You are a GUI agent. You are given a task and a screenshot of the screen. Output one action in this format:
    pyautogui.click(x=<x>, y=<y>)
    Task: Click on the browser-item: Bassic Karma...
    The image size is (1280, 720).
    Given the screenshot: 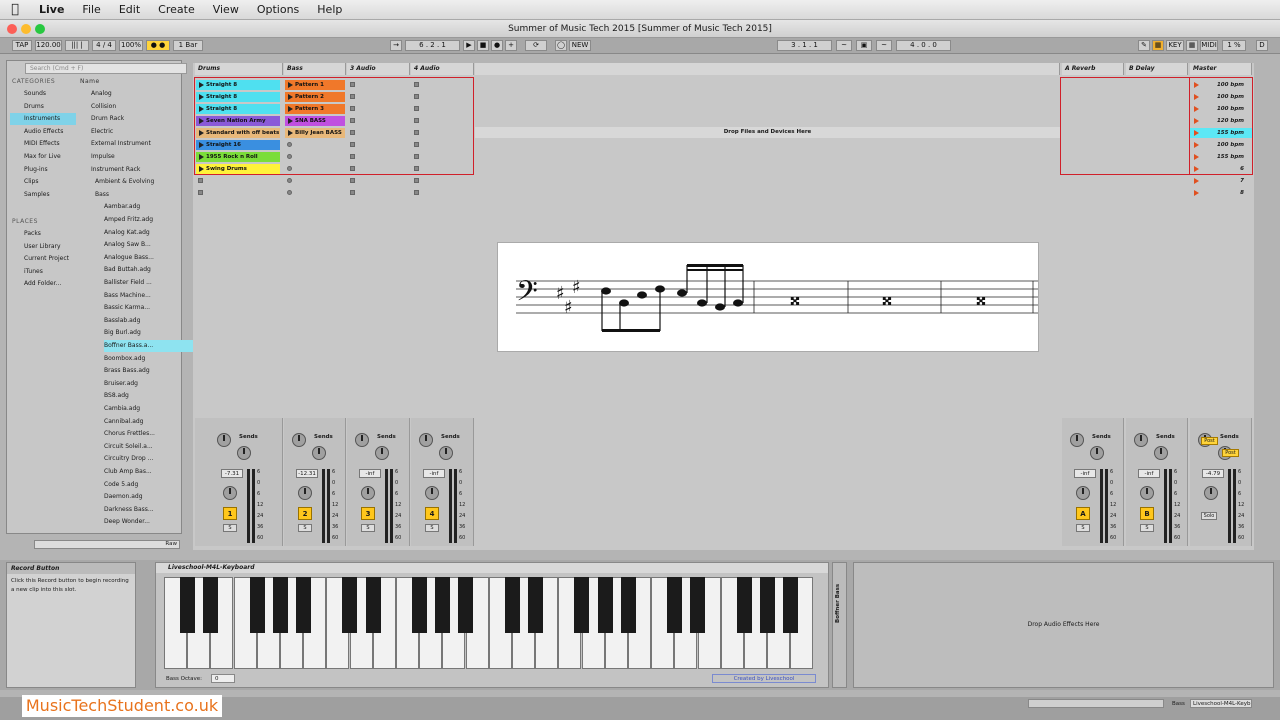 What is the action you would take?
    pyautogui.click(x=127, y=308)
    